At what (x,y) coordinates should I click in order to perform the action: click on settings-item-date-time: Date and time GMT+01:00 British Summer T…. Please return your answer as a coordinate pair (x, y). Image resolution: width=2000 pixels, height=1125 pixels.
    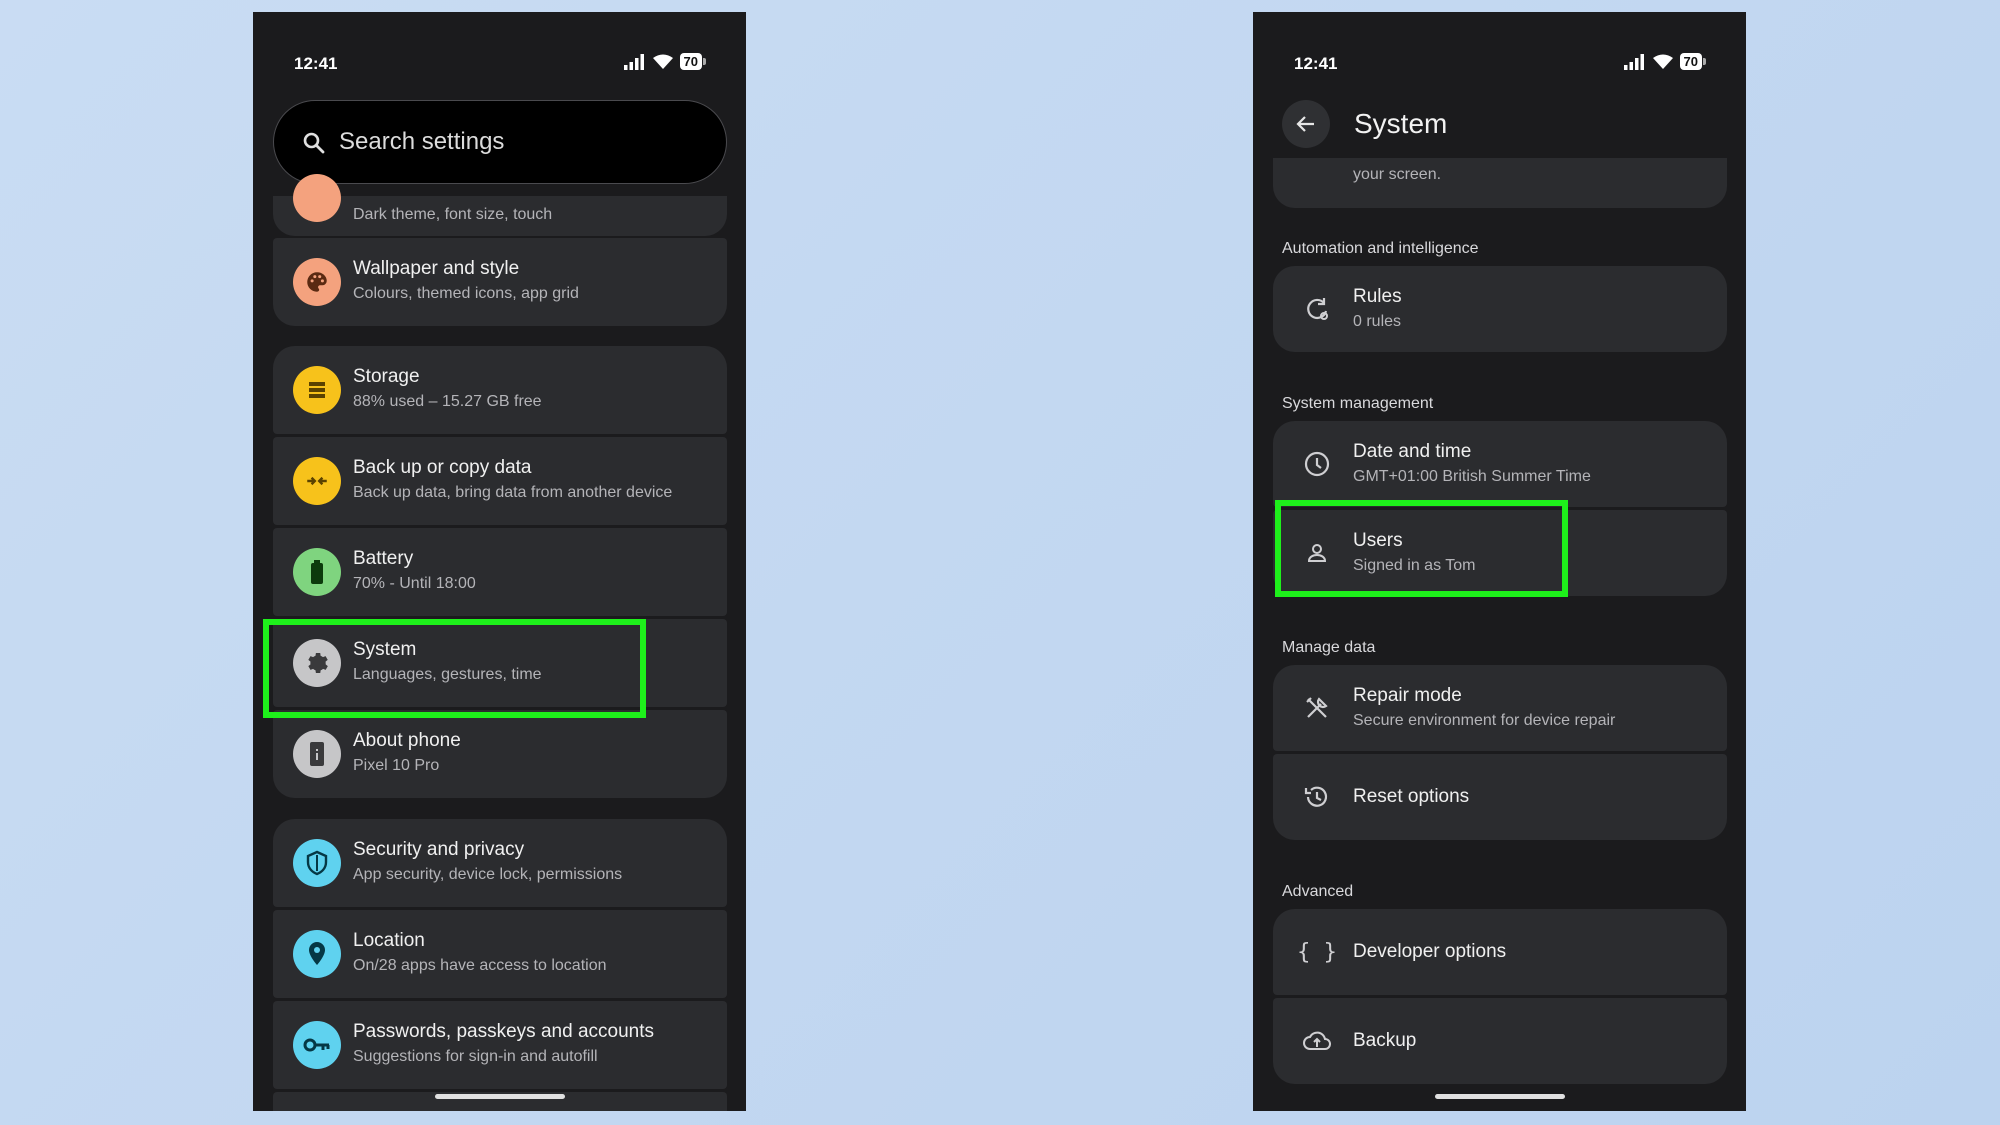
    Looking at the image, I should click on (1500, 464).